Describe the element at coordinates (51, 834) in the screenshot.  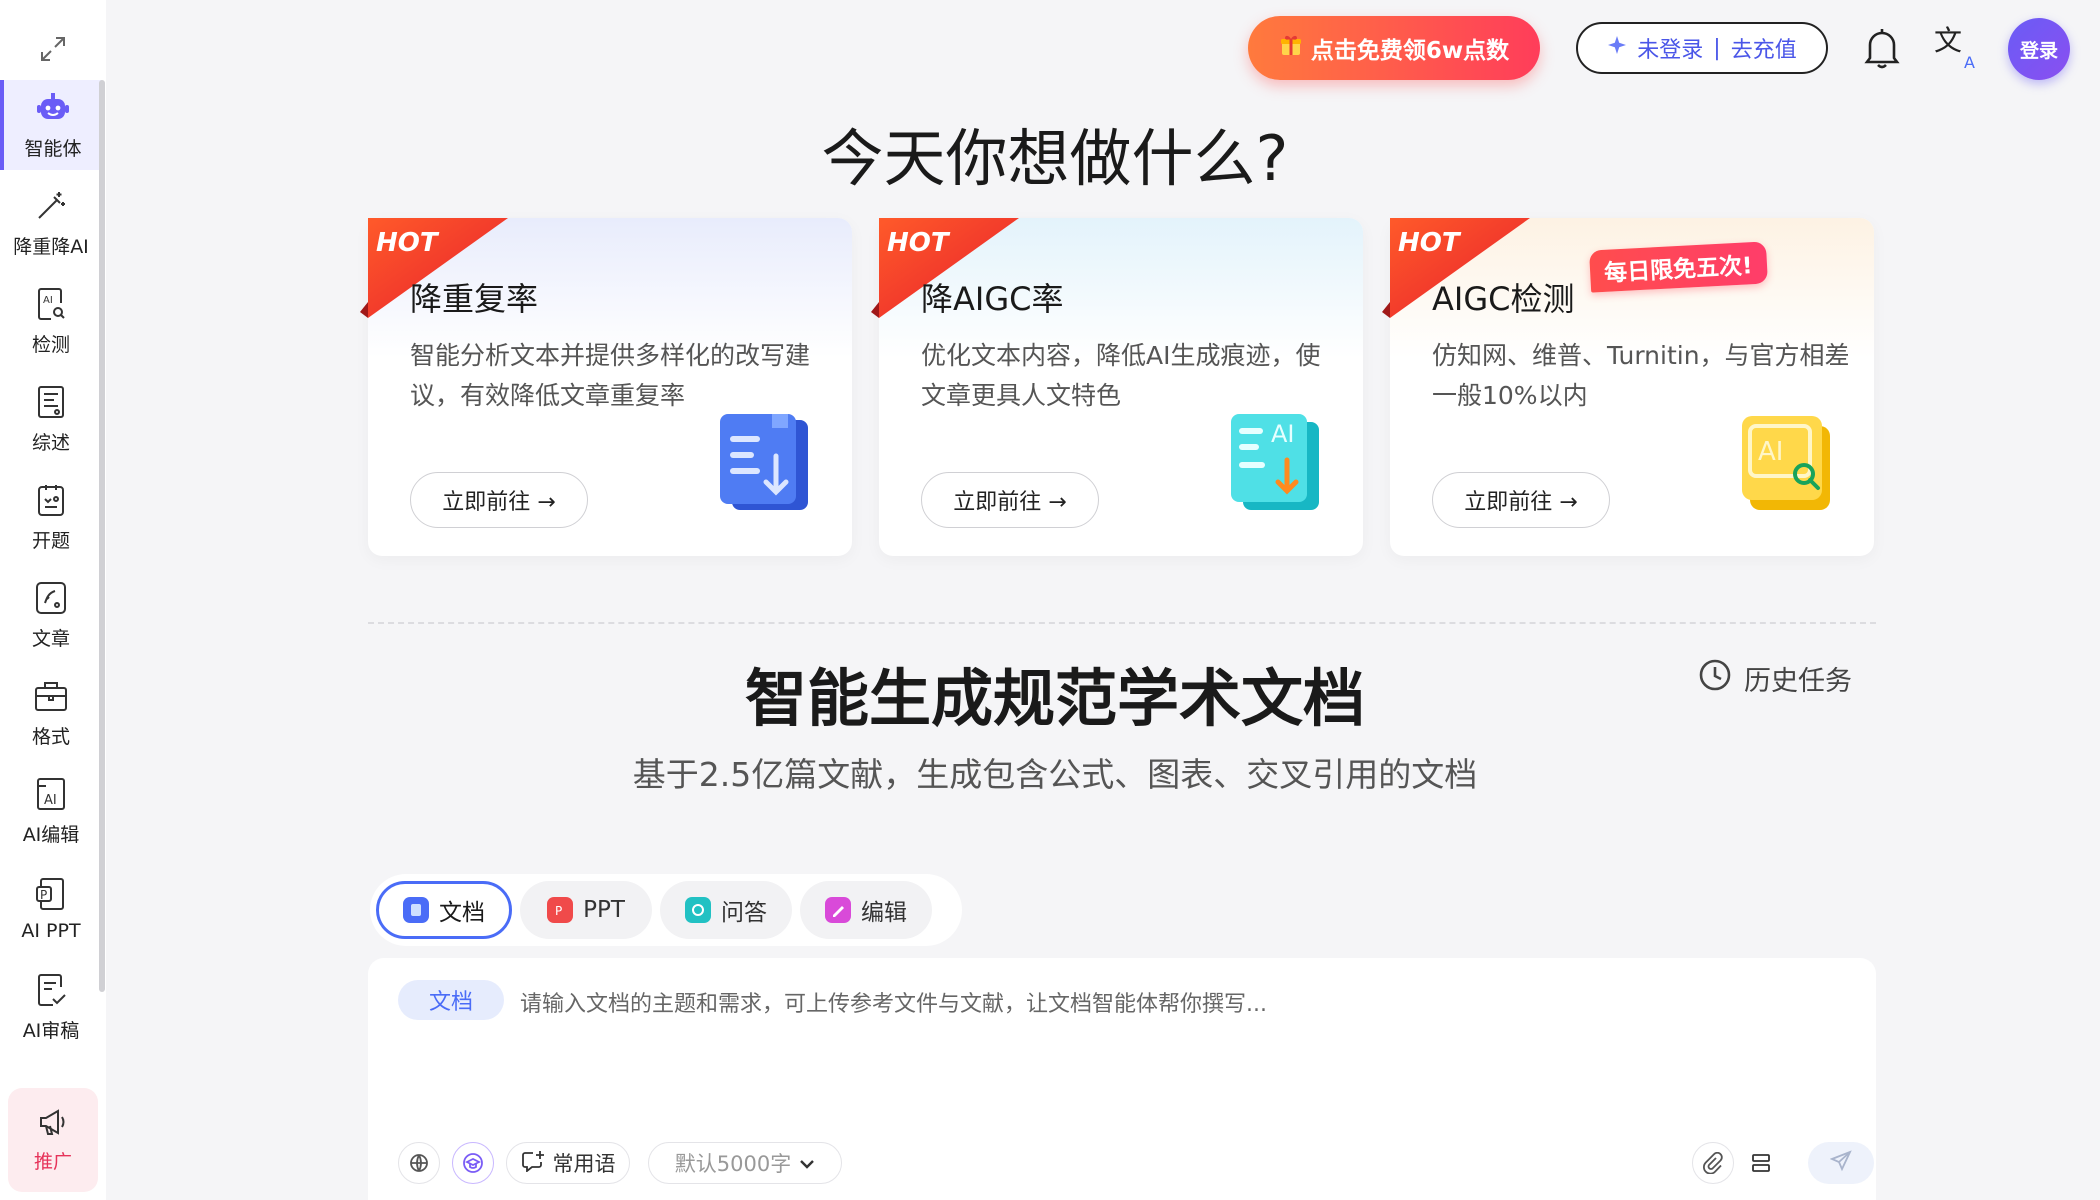
I see `sidebar-item-label: AI编辑` at that location.